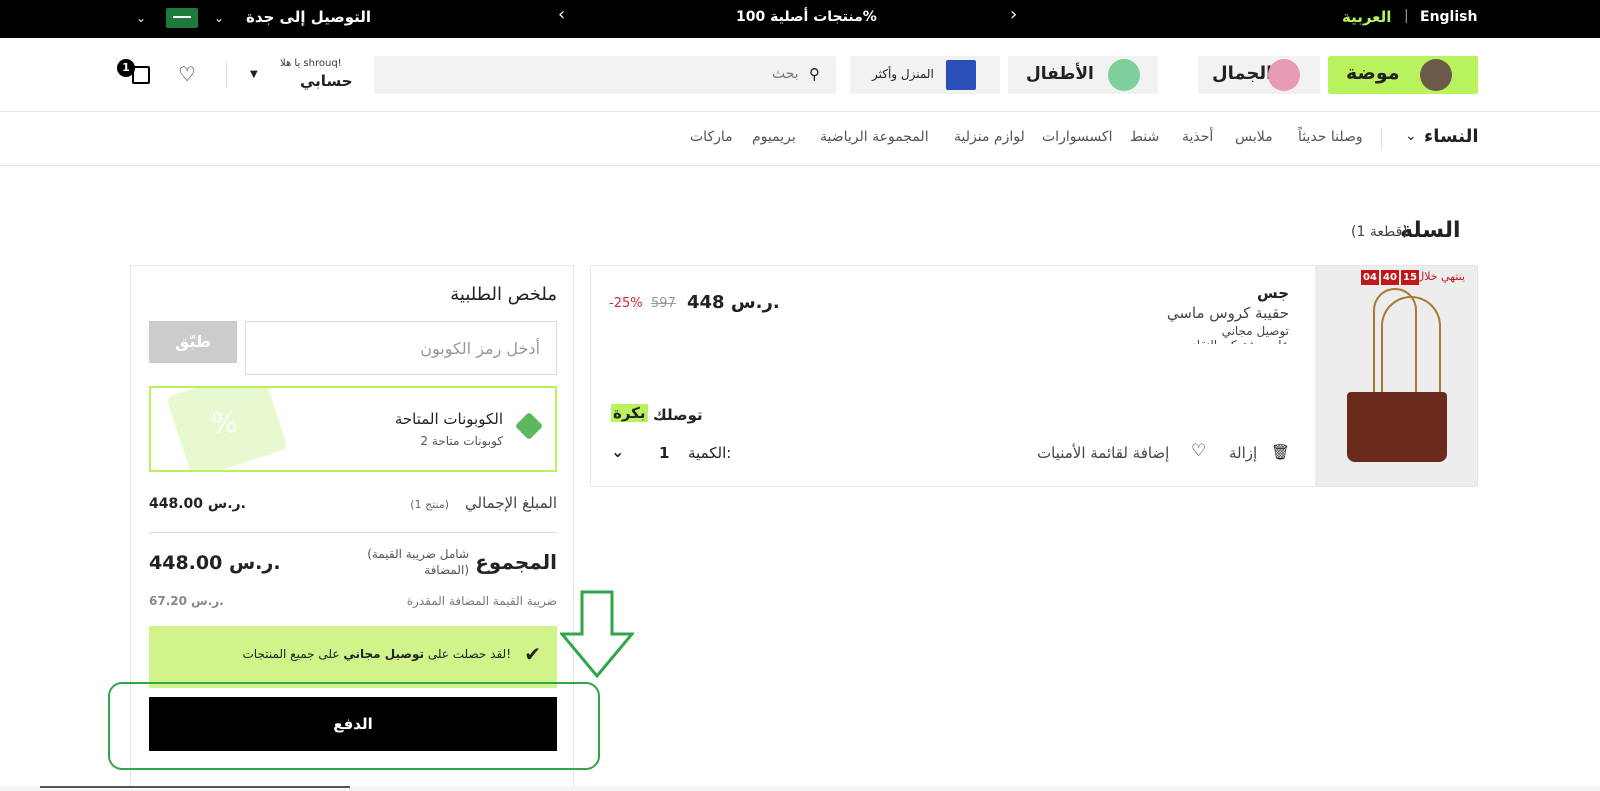 Image resolution: width=1600 pixels, height=791 pixels. What do you see at coordinates (1060, 74) in the screenshot?
I see `category-label: الأطفال` at bounding box center [1060, 74].